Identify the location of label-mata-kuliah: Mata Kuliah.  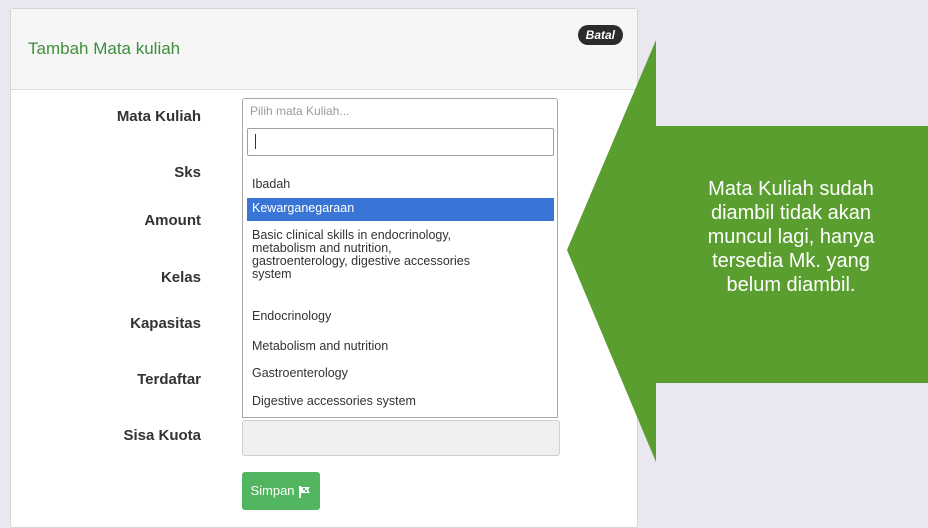
(158, 116).